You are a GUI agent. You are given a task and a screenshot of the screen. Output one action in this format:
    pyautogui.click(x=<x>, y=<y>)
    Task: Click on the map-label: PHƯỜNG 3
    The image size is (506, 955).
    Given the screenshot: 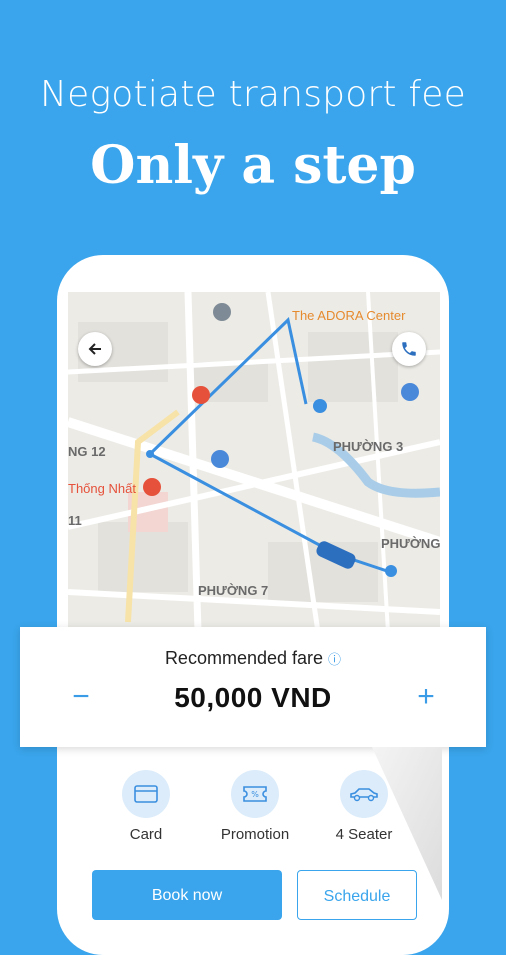 What is the action you would take?
    pyautogui.click(x=368, y=446)
    